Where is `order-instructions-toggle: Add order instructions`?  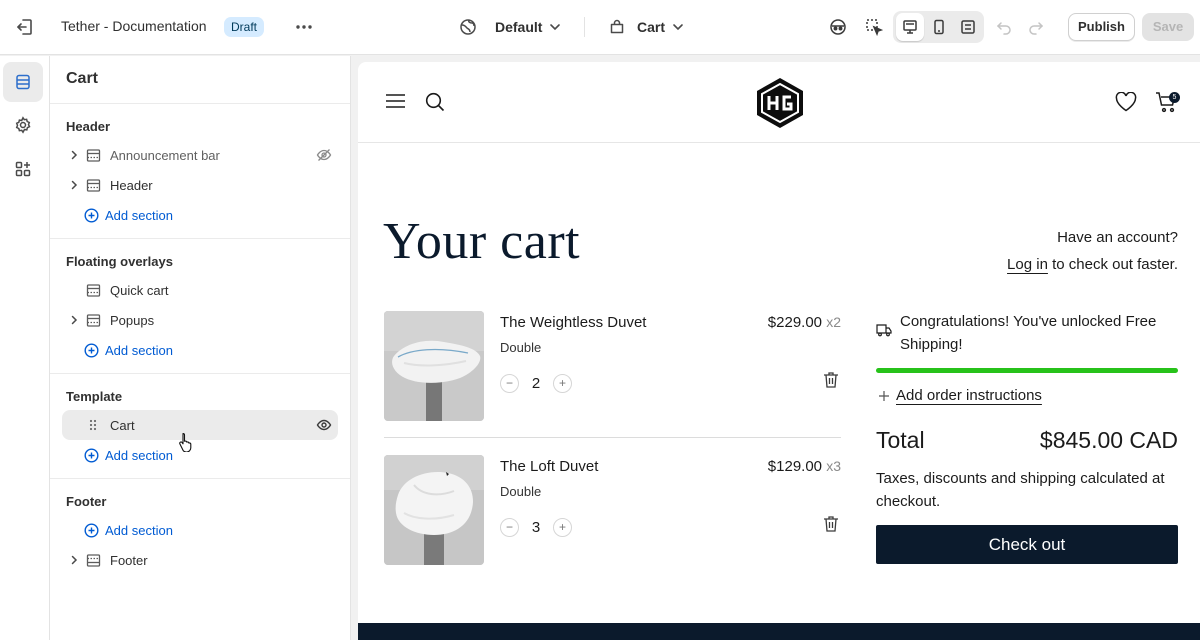 order-instructions-toggle: Add order instructions is located at coordinates (960, 395).